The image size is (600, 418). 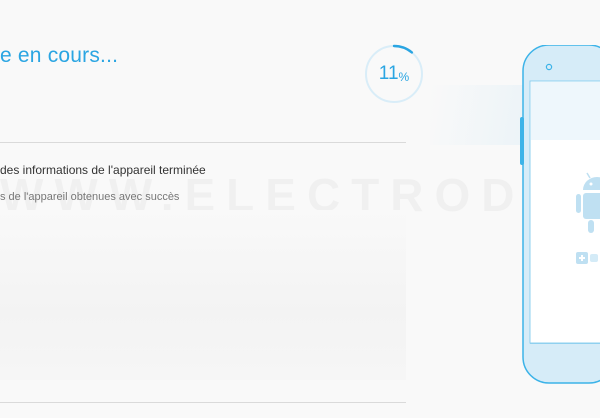 I want to click on step-status-subtitle: s de l'appareil obtenues avec succès, so click(x=90, y=197).